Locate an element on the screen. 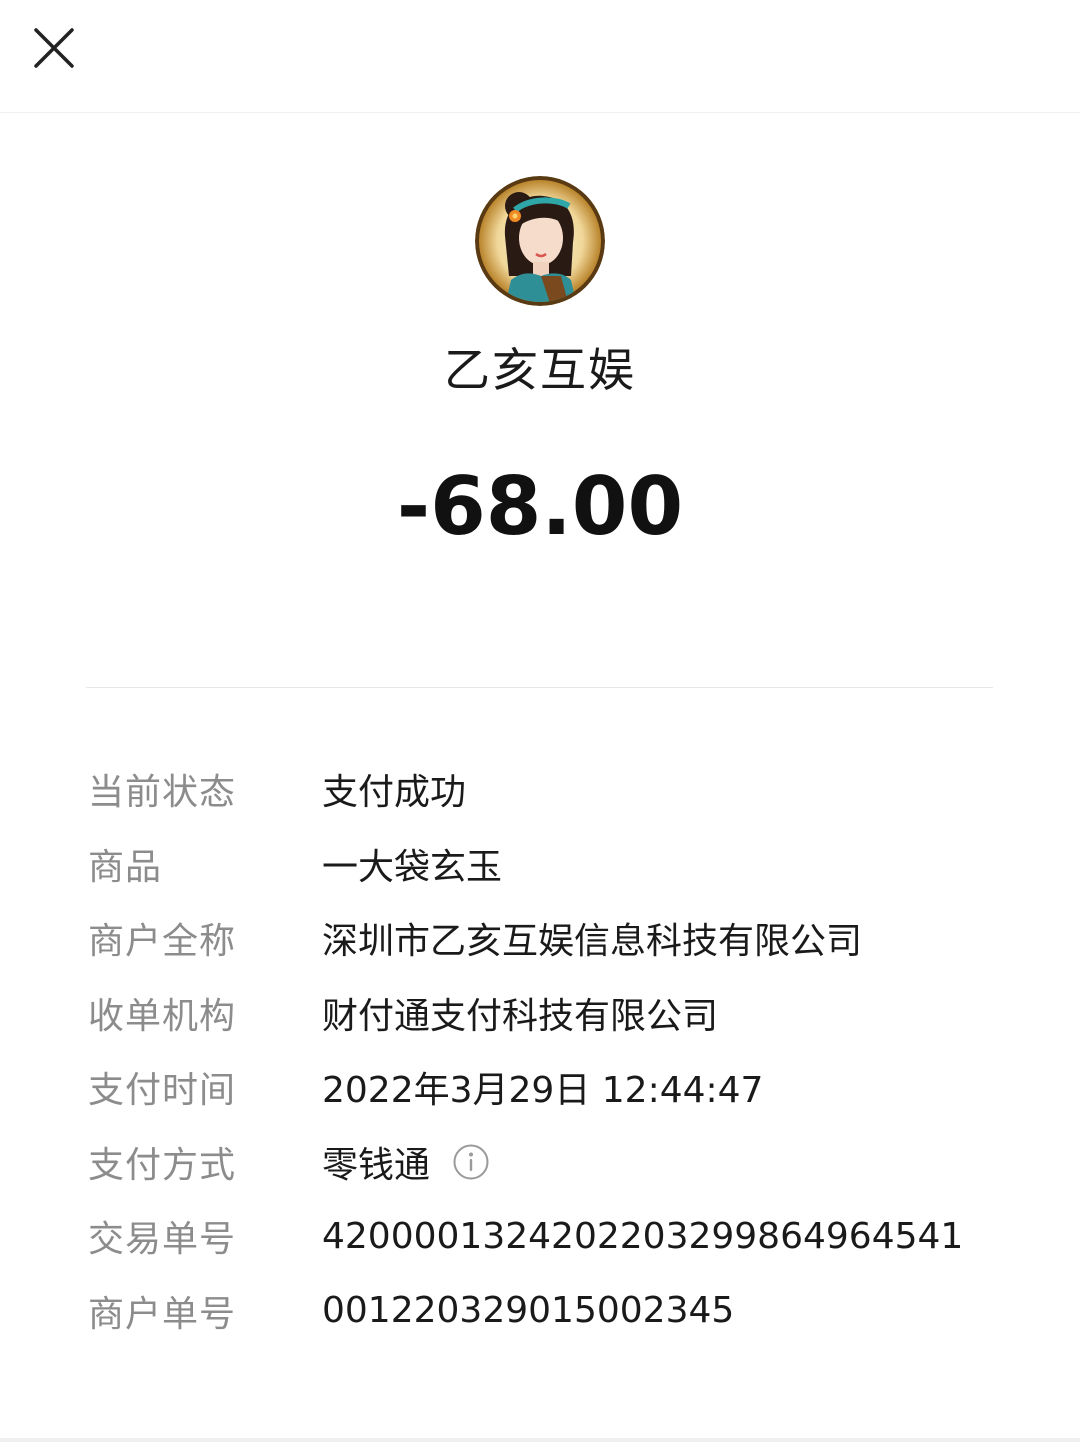 Image resolution: width=1080 pixels, height=1442 pixels. detail-value-payment-method: 零钱通 is located at coordinates (406, 1162).